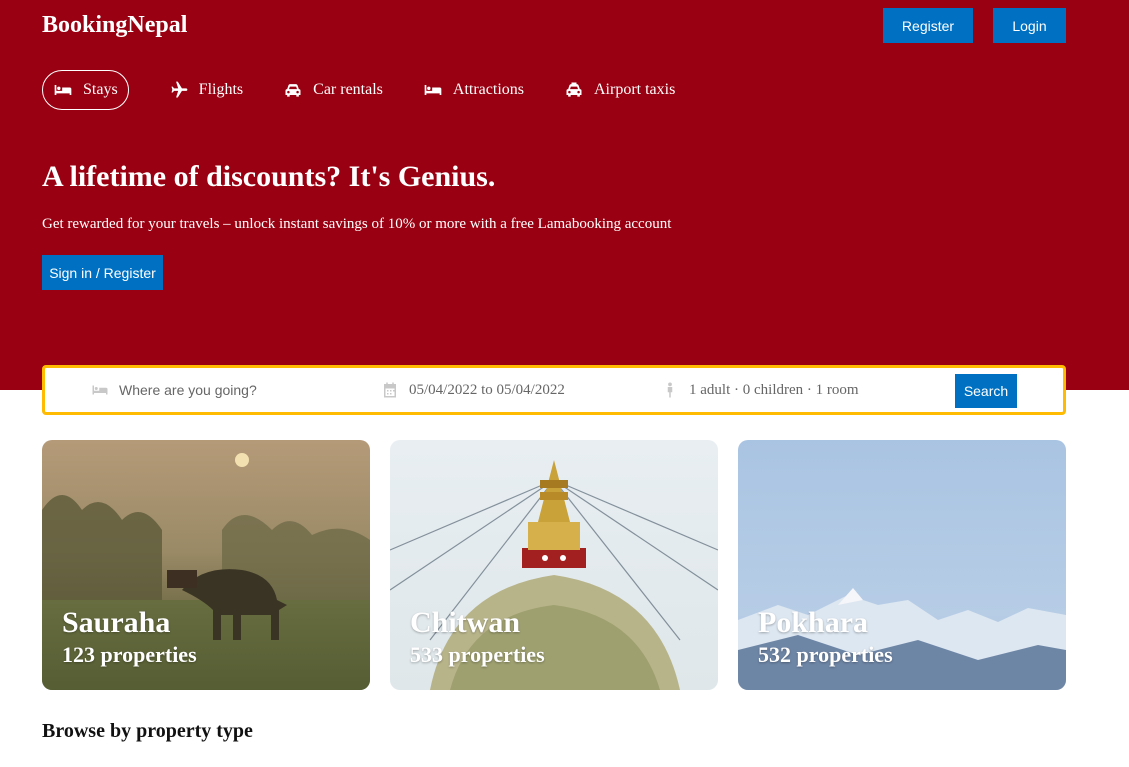 The image size is (1129, 767). What do you see at coordinates (1029, 25) in the screenshot?
I see `login-button: Login` at bounding box center [1029, 25].